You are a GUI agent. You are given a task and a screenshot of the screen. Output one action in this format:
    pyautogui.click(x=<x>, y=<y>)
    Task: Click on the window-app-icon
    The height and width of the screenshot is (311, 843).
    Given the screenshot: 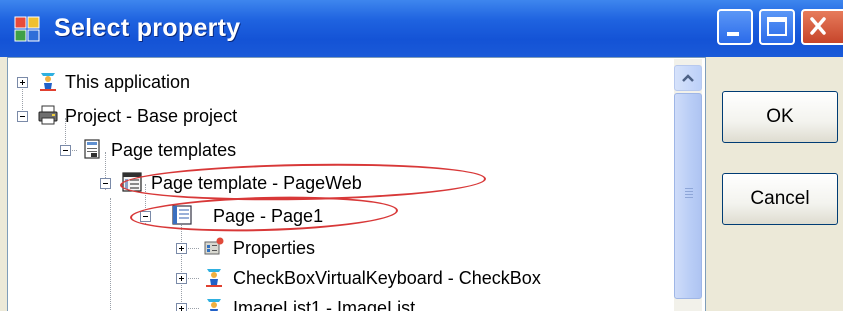 What is the action you would take?
    pyautogui.click(x=27, y=29)
    